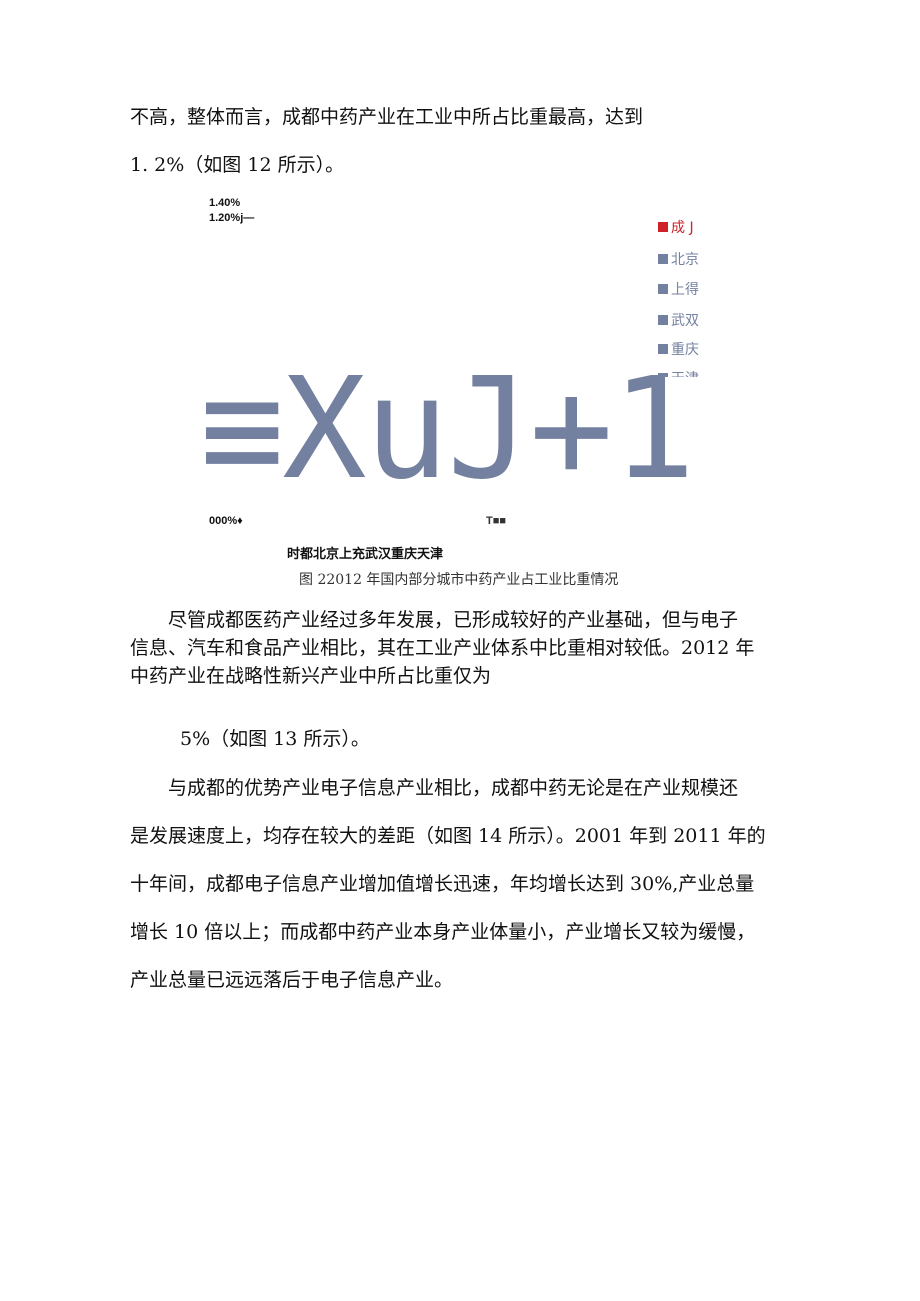 The width and height of the screenshot is (920, 1301). I want to click on garbled-chart-text: ≡XuJ+1, so click(448, 429).